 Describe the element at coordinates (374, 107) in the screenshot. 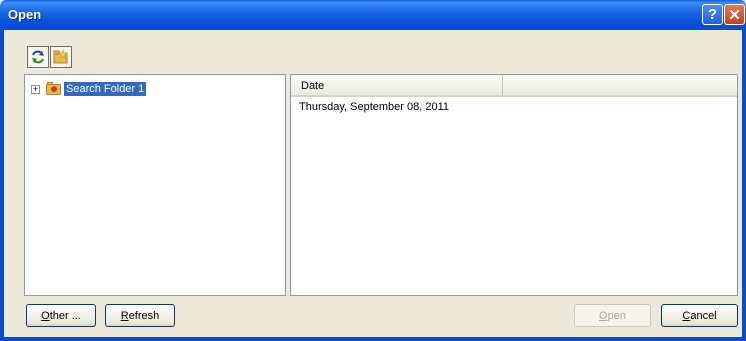

I see `list-item: Thursday, September 08, 2011` at that location.